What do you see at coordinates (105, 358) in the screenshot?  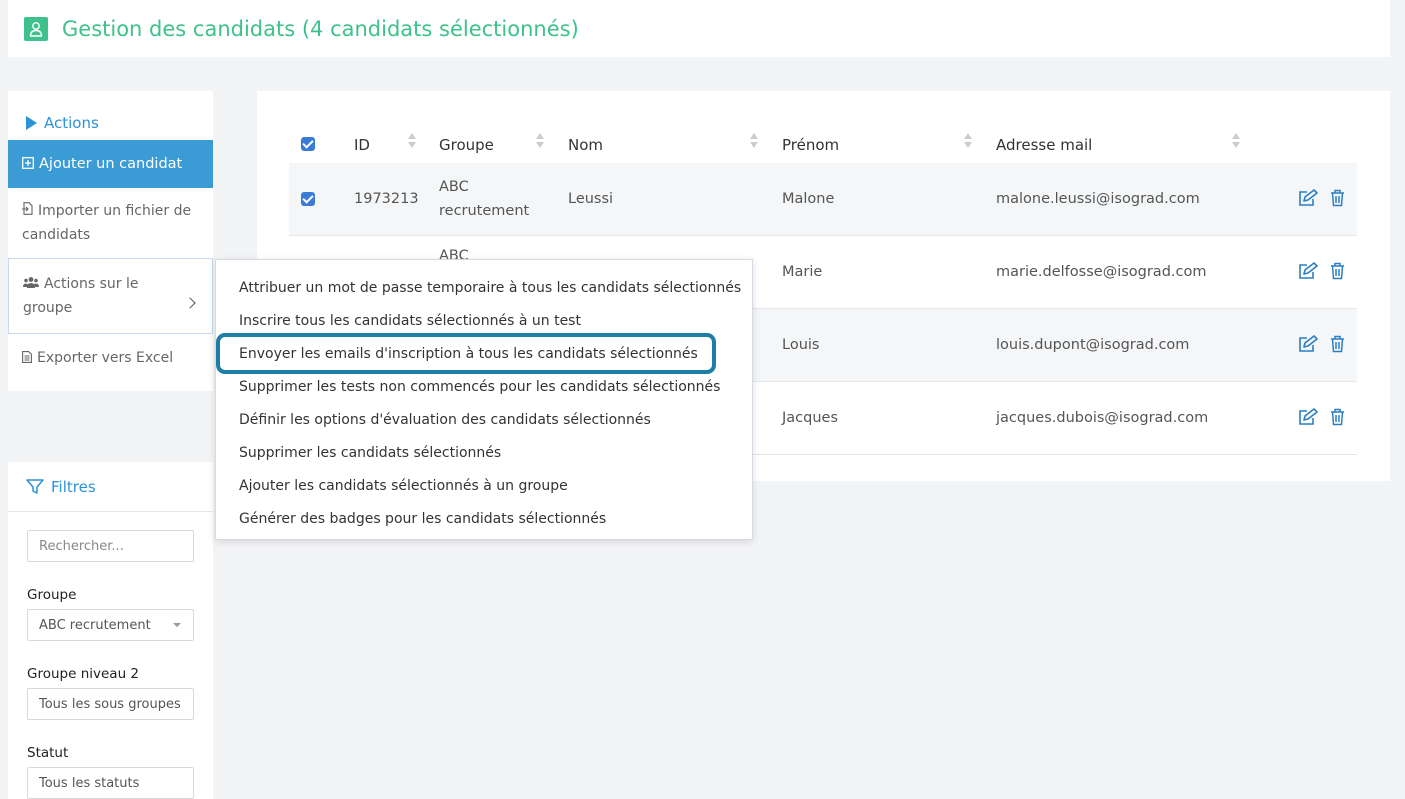 I see `export-excel-label: Exporter vers Excel` at bounding box center [105, 358].